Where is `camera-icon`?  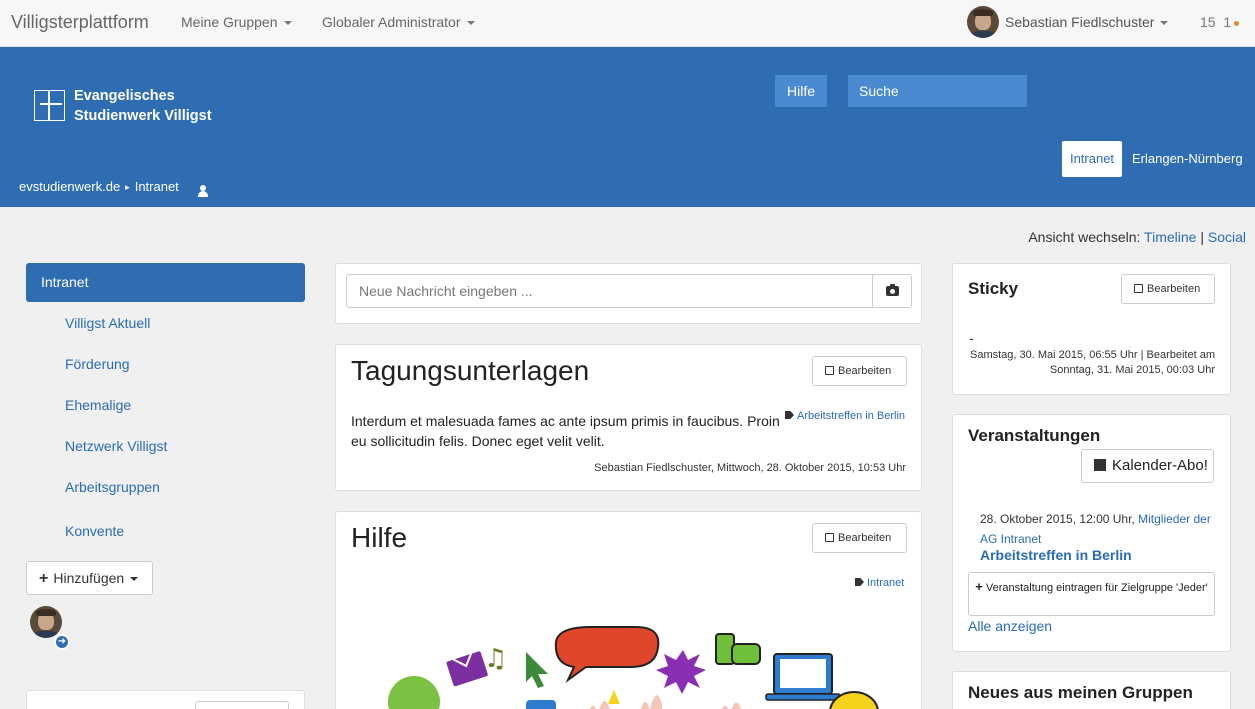
camera-icon is located at coordinates (892, 290).